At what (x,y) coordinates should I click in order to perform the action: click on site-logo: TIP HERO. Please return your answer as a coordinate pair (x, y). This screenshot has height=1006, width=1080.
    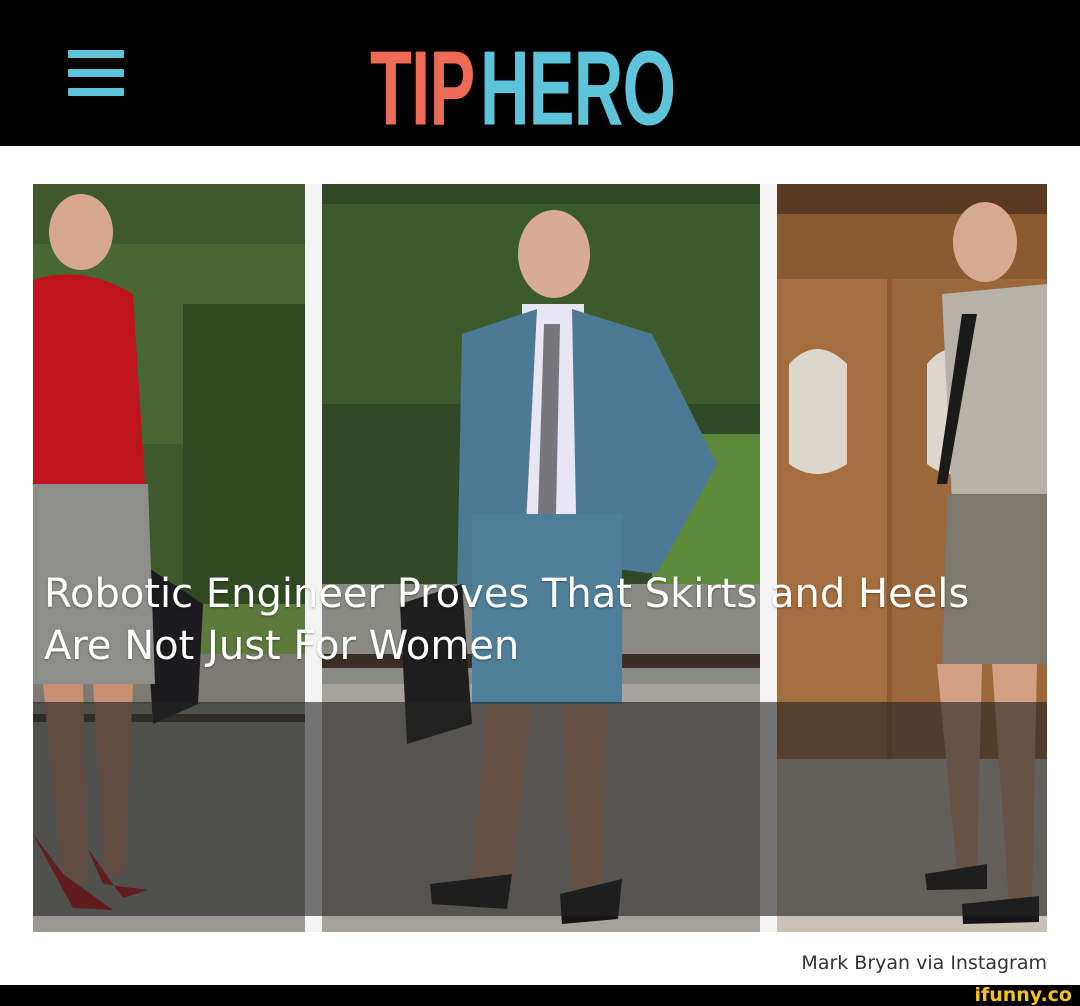
    Looking at the image, I should click on (545, 80).